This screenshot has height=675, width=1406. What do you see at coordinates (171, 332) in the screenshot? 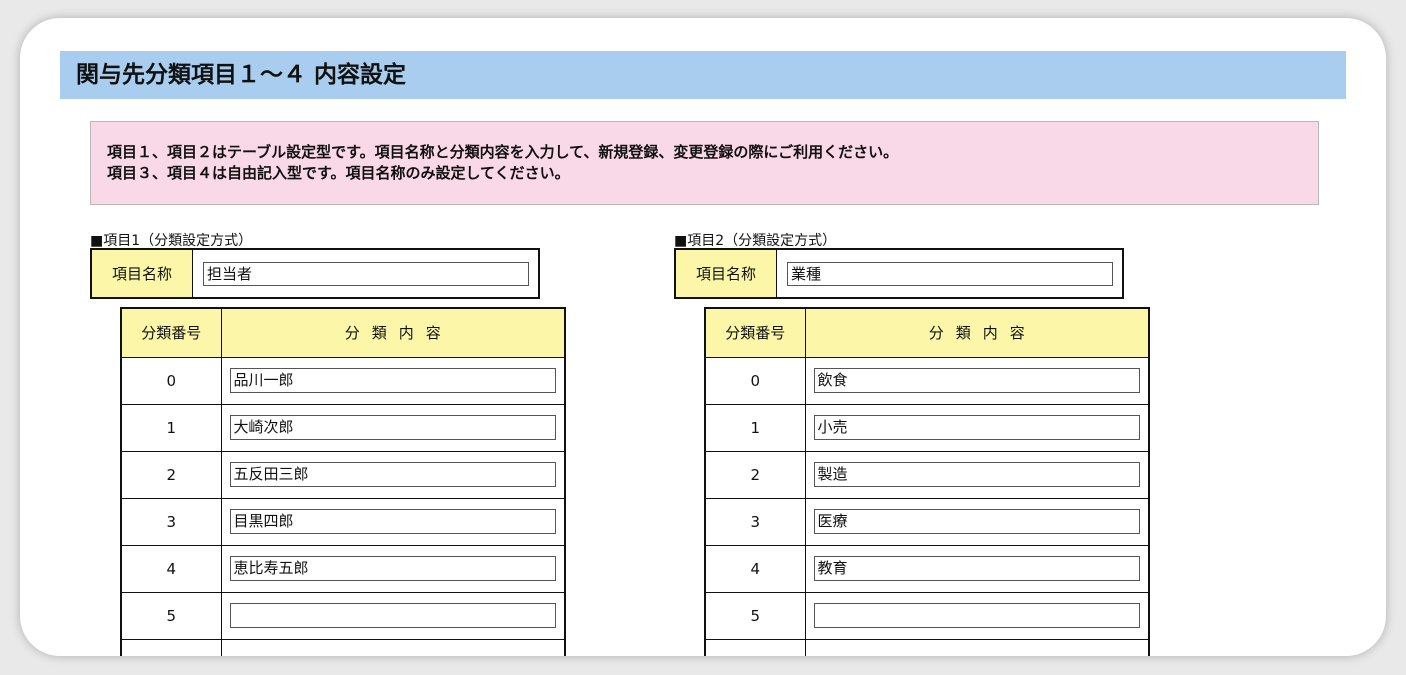
I see `item1-col-number: 分類番号` at bounding box center [171, 332].